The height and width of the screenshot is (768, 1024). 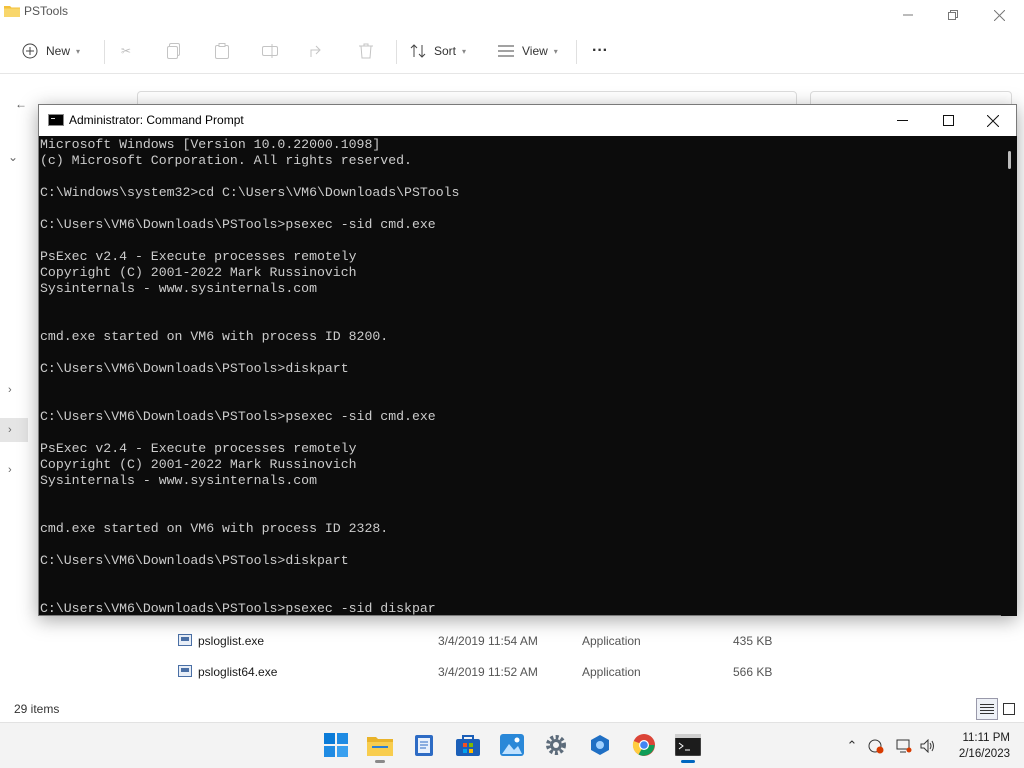 I want to click on file-size: 566 KB, so click(x=753, y=672).